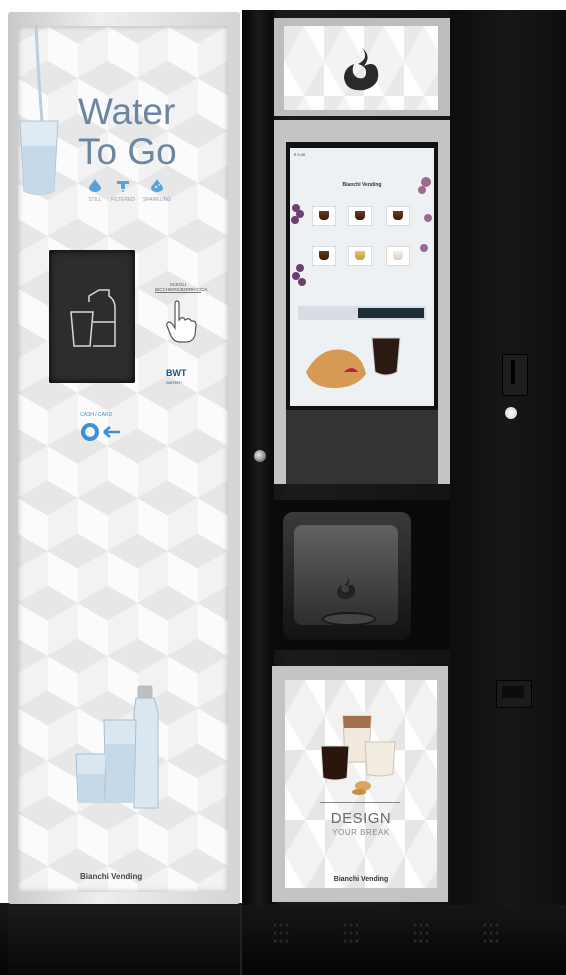 This screenshot has width=566, height=975. I want to click on water-option-label: FILTERED, so click(123, 200).